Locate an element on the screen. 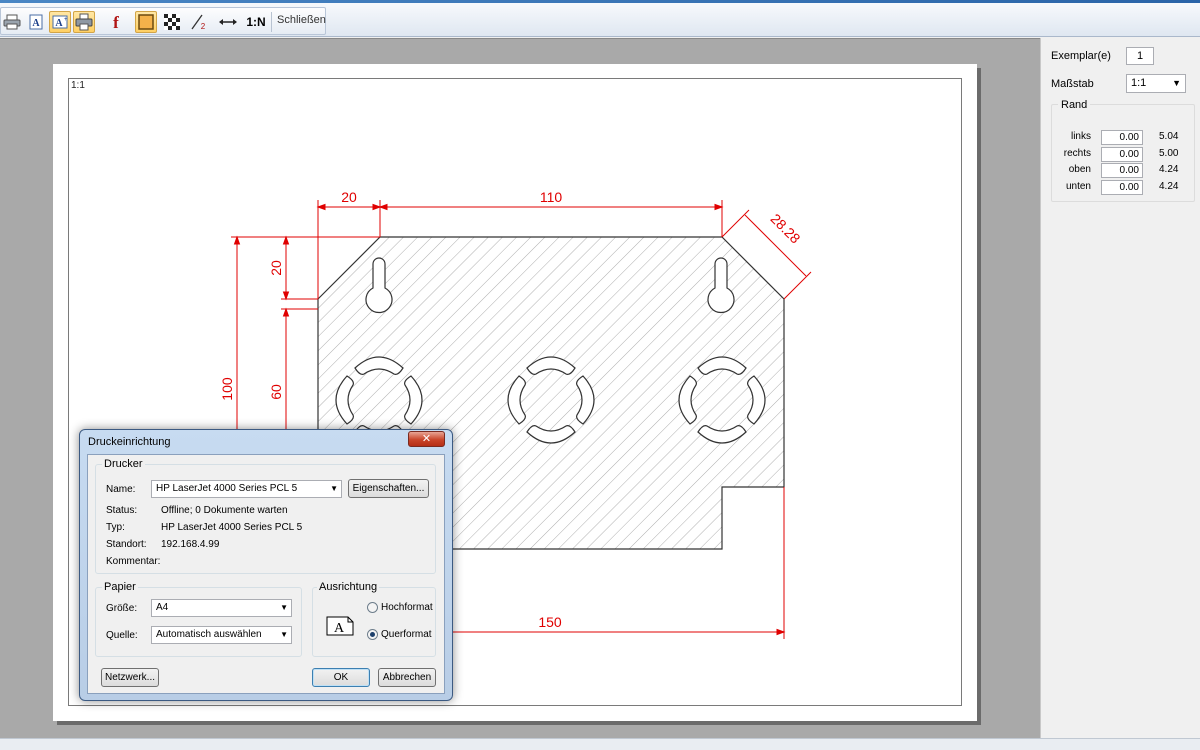 This screenshot has height=750, width=1200. ok-button: OK is located at coordinates (341, 677).